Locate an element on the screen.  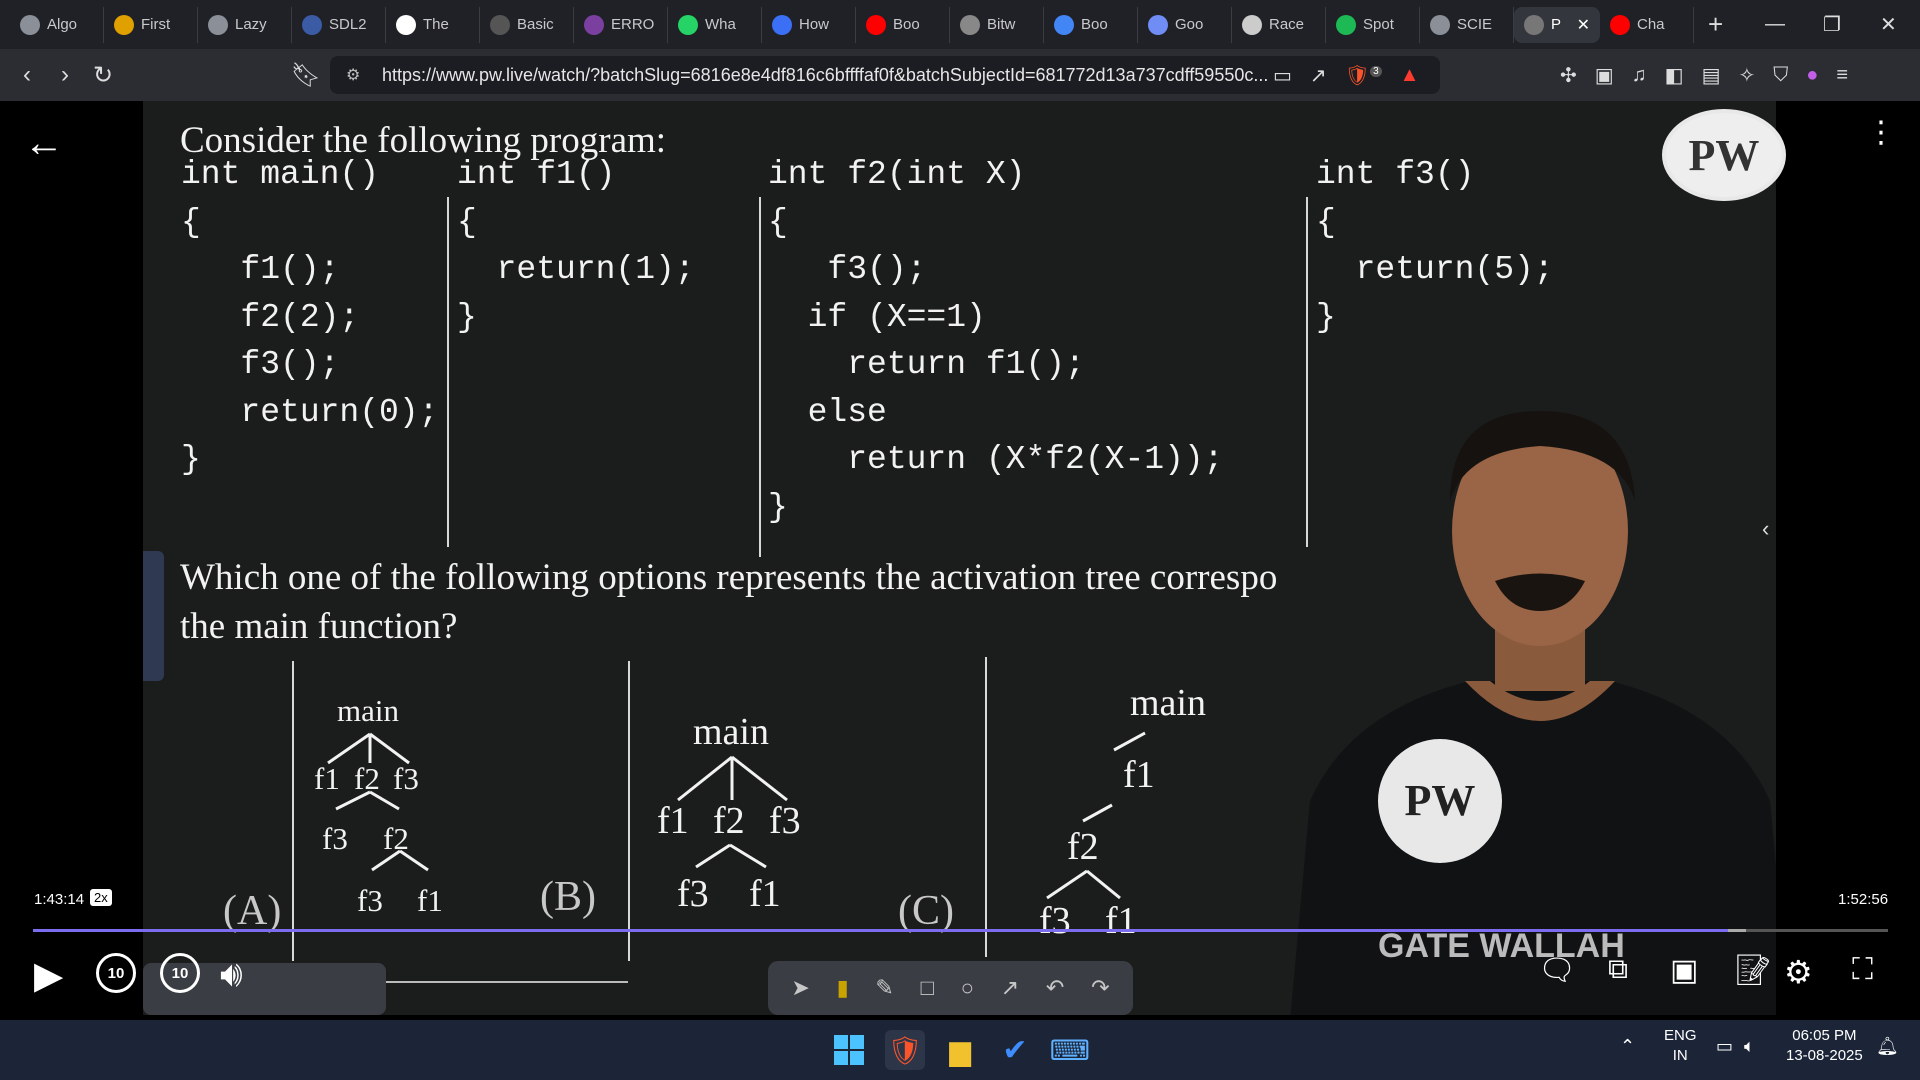
reader-icon: ▣ is located at coordinates (1604, 75).